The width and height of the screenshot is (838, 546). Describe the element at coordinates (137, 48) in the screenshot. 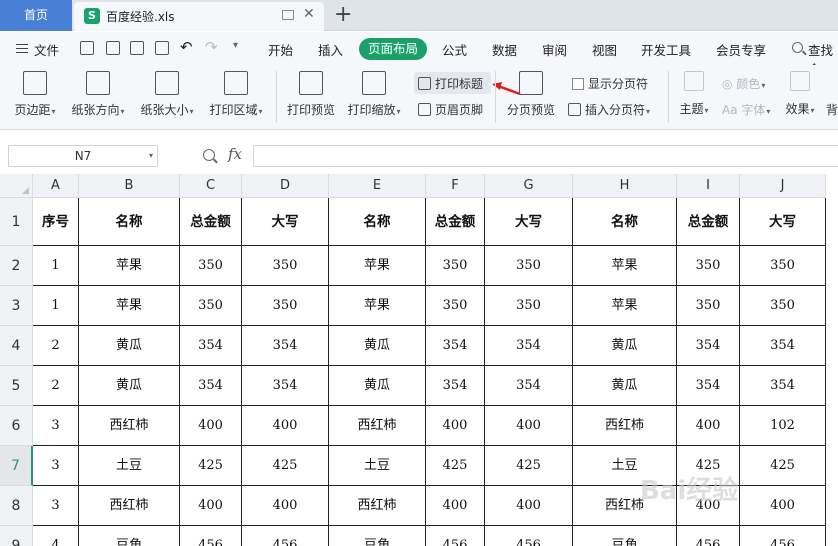

I see `print-icon` at that location.